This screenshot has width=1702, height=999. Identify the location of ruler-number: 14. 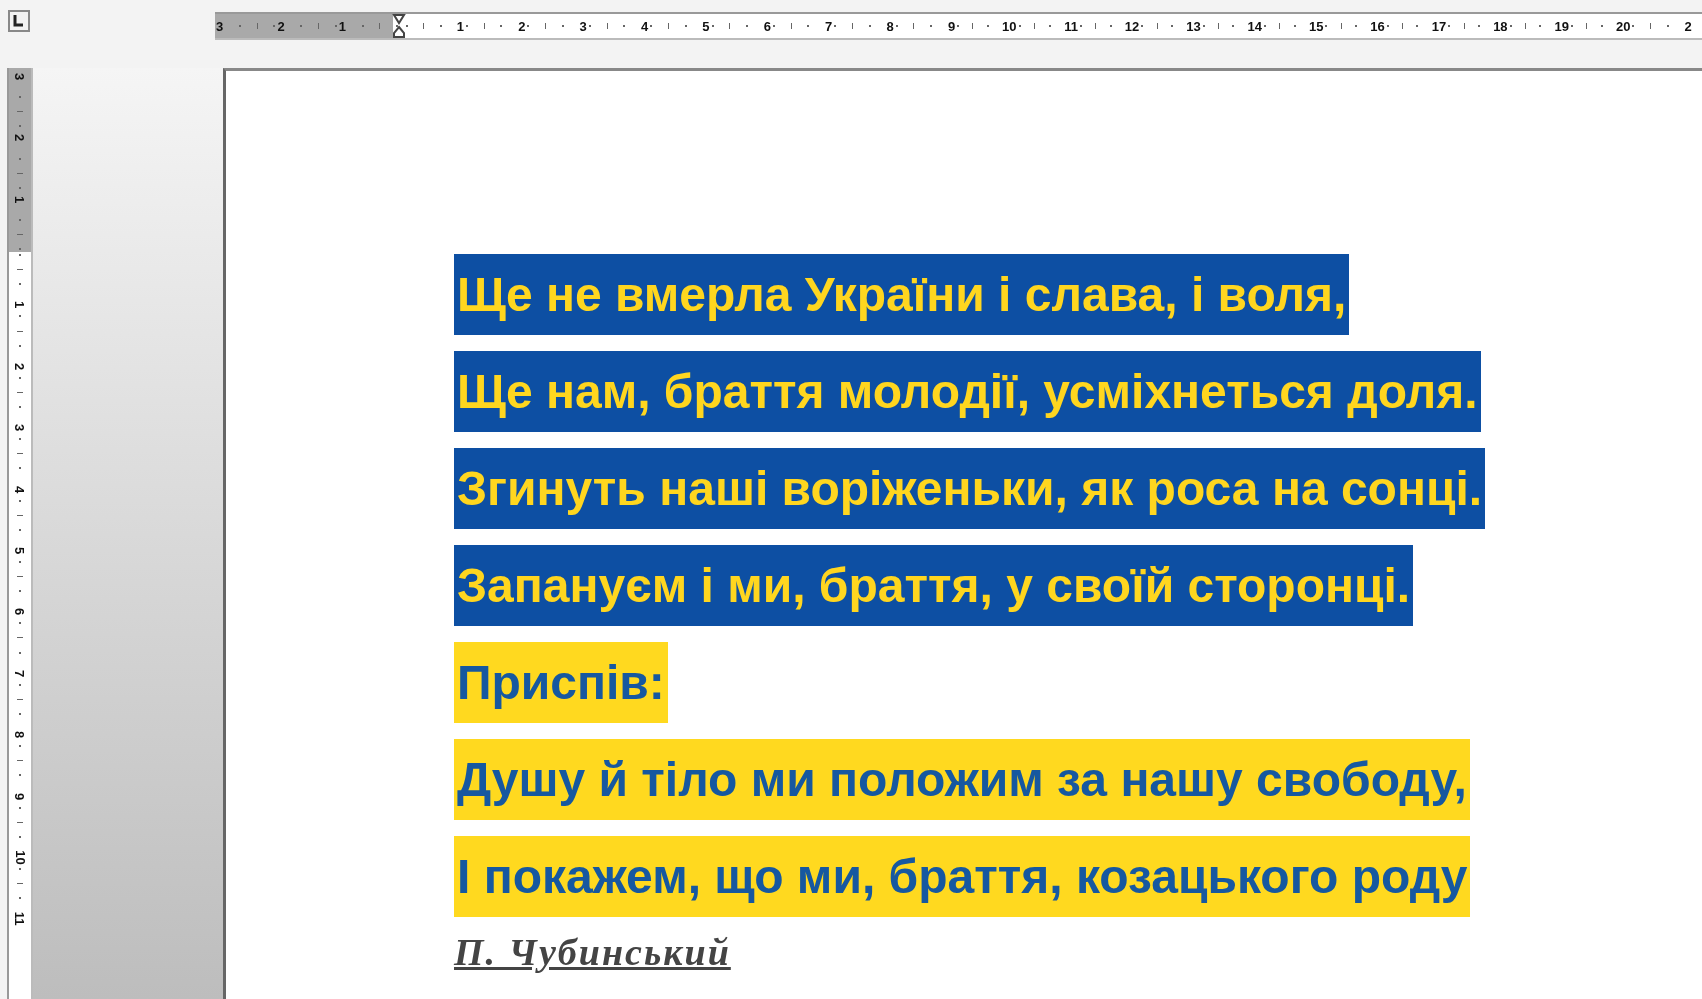
(1255, 26).